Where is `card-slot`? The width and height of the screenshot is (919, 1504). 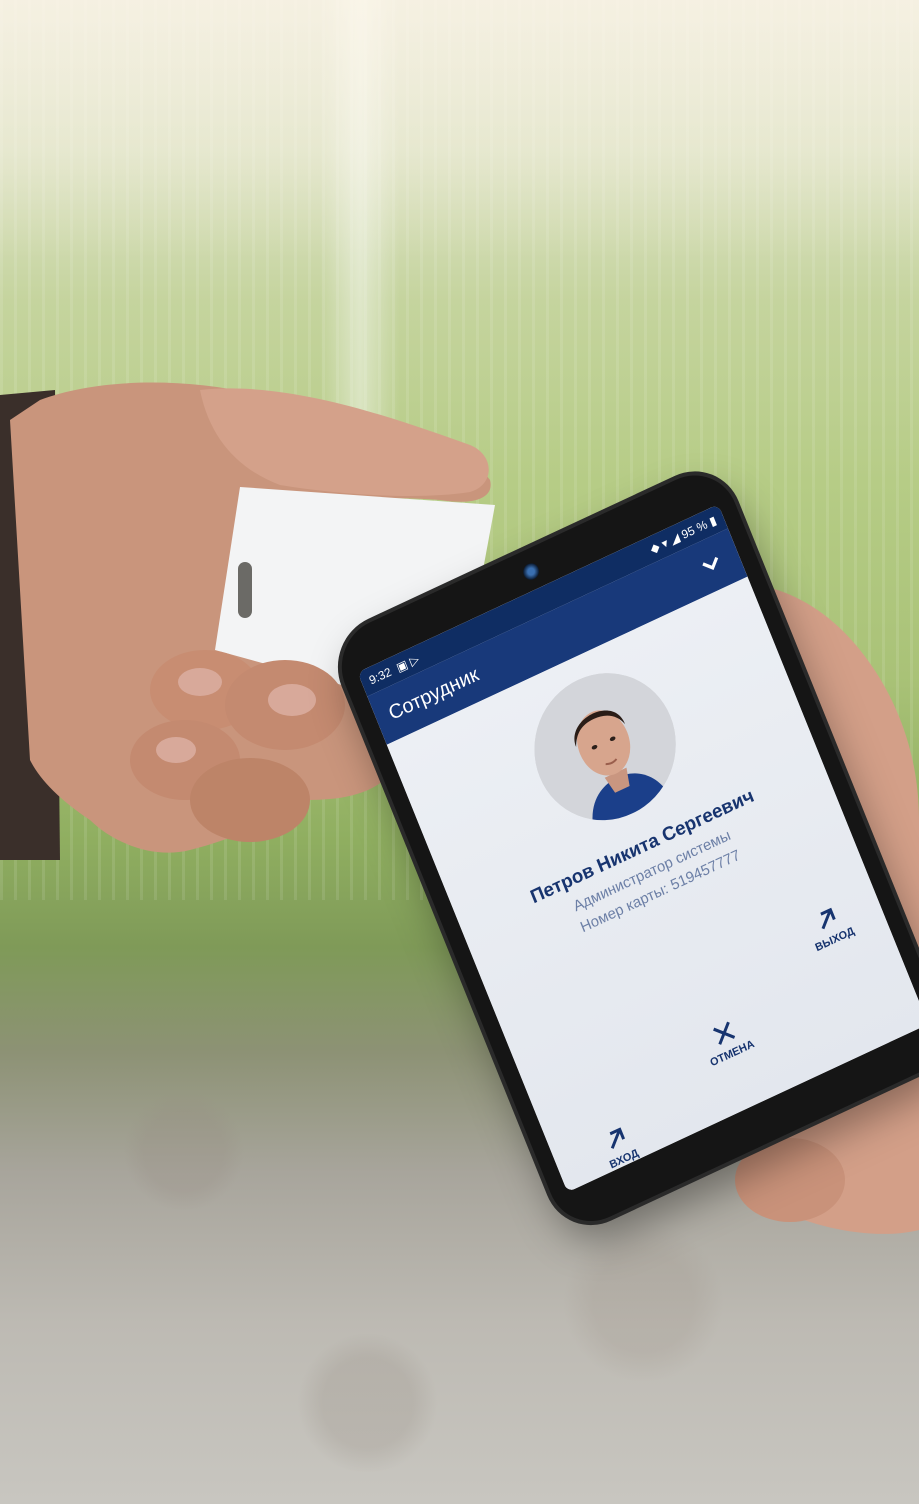 card-slot is located at coordinates (245, 590).